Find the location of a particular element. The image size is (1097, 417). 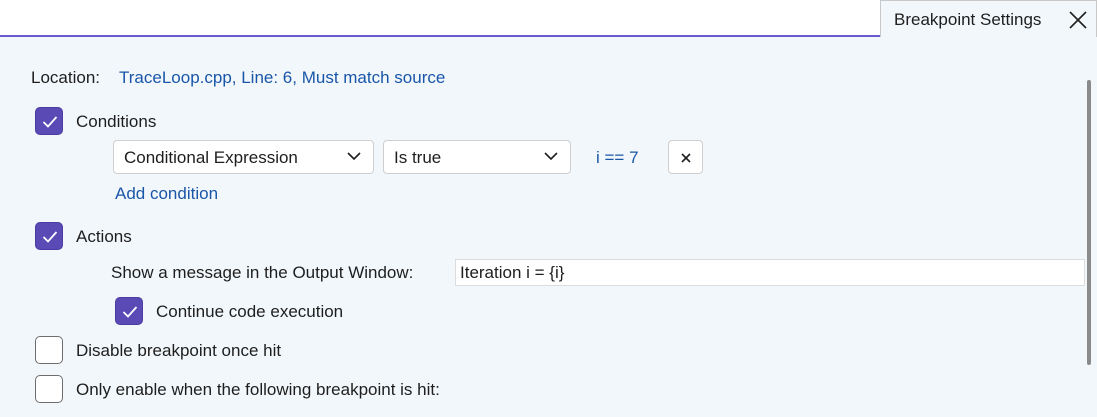

condition-operator-select: Is true is located at coordinates (477, 157).